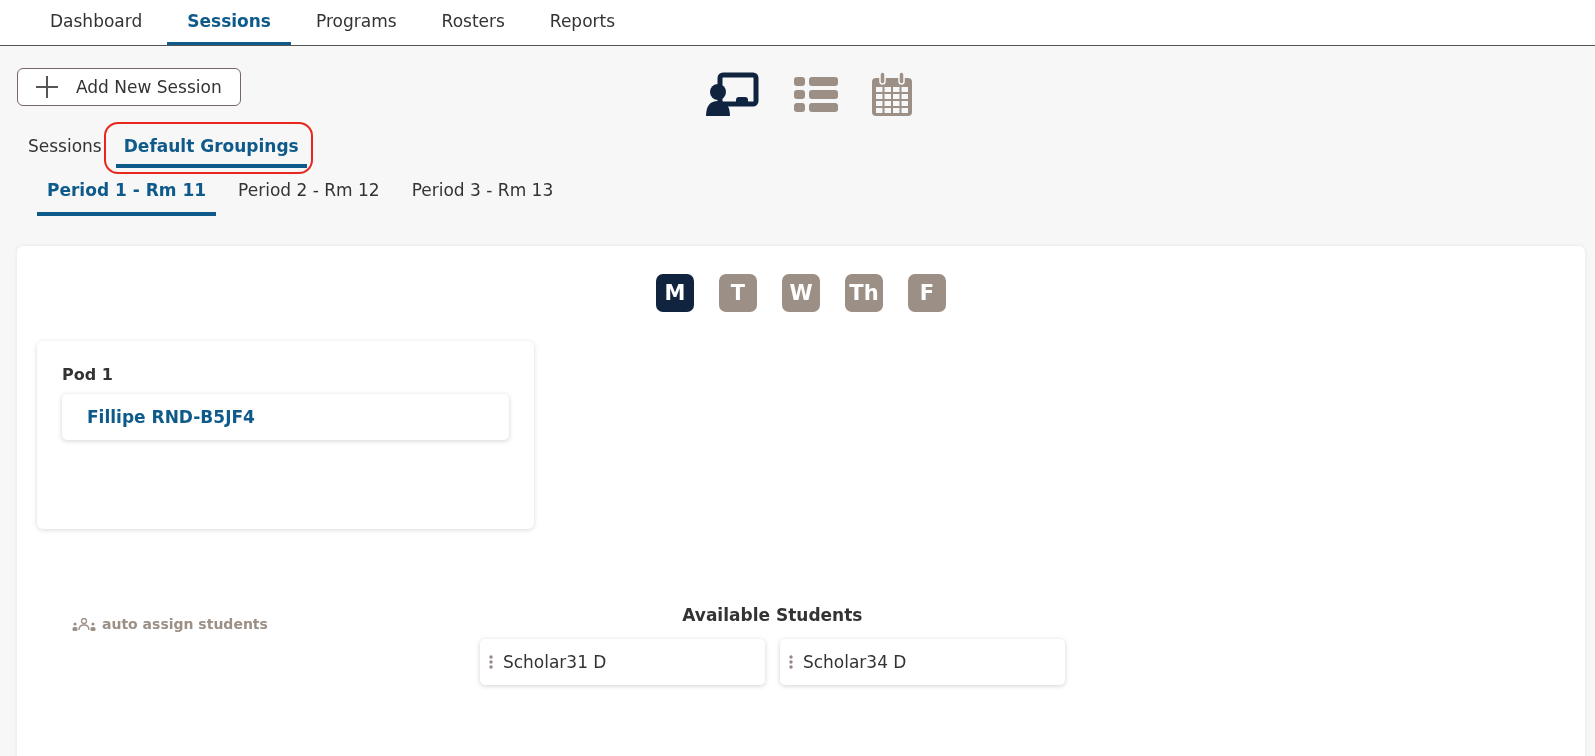 The width and height of the screenshot is (1595, 756). I want to click on section-title: Available Students, so click(772, 615).